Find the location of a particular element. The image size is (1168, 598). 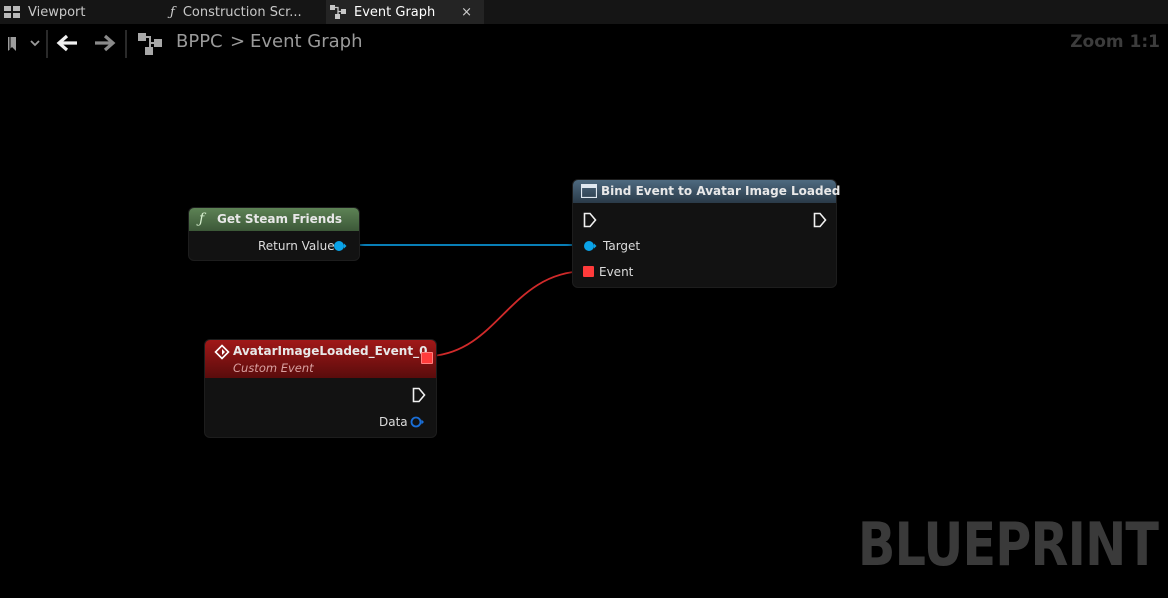

return-value-pin is located at coordinates (340, 246).